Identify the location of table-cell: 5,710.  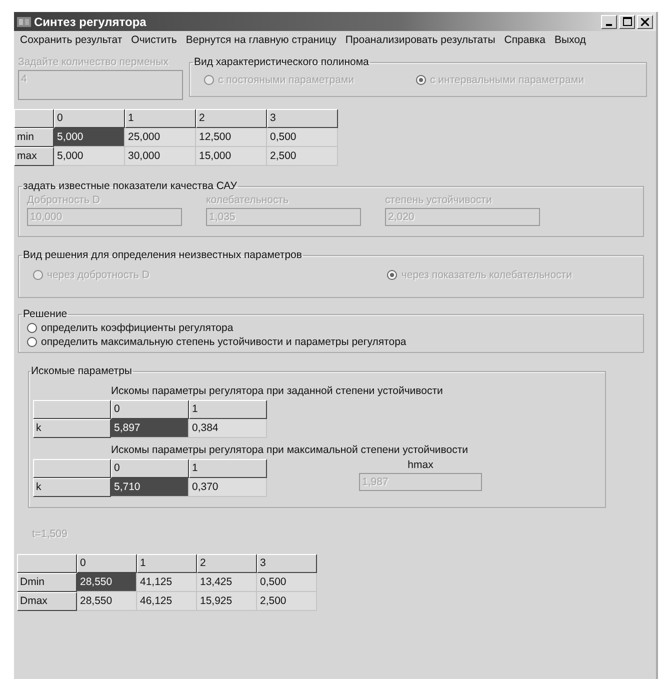
(150, 487).